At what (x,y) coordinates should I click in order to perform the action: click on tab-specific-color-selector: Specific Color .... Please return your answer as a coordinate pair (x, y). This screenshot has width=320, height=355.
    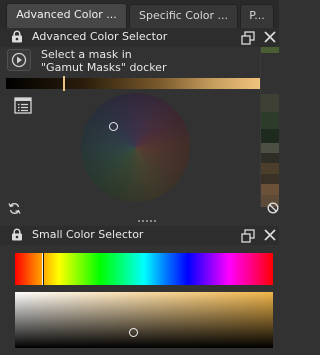
    Looking at the image, I should click on (183, 16).